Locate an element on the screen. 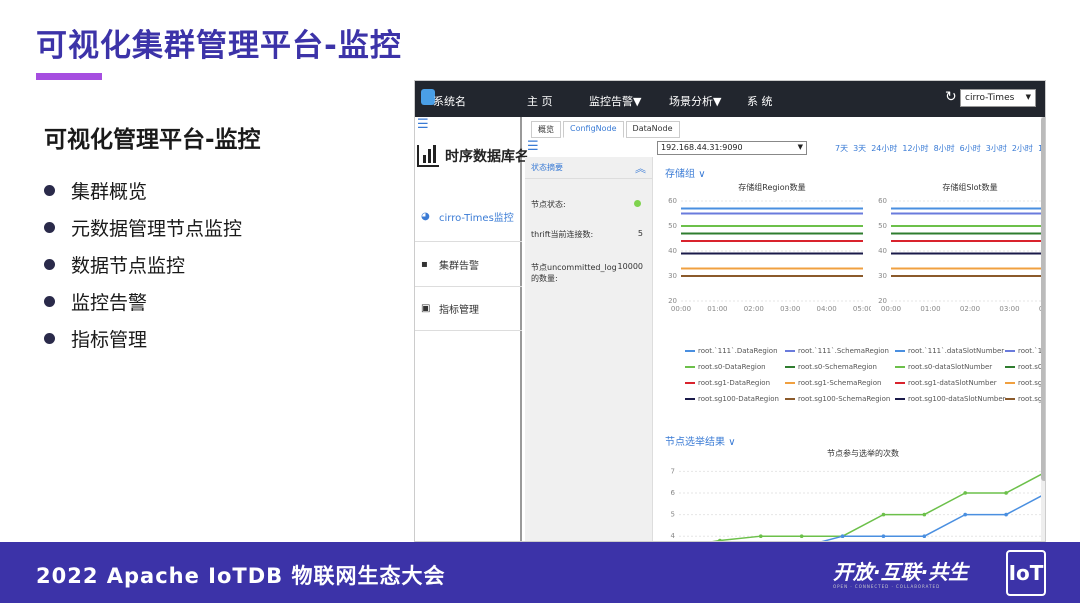 The height and width of the screenshot is (603, 1080). title-underline is located at coordinates (69, 76).